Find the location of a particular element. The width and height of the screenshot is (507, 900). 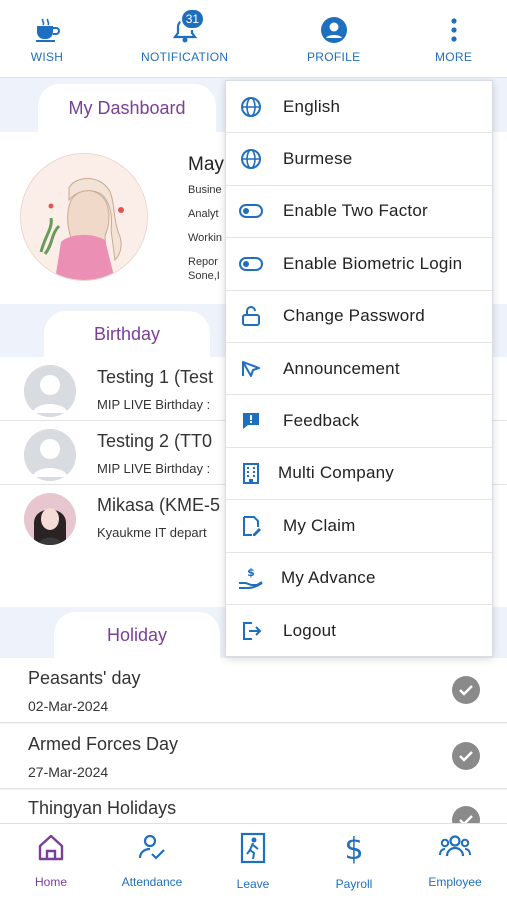

menu-item-label: Change Password is located at coordinates (354, 316).